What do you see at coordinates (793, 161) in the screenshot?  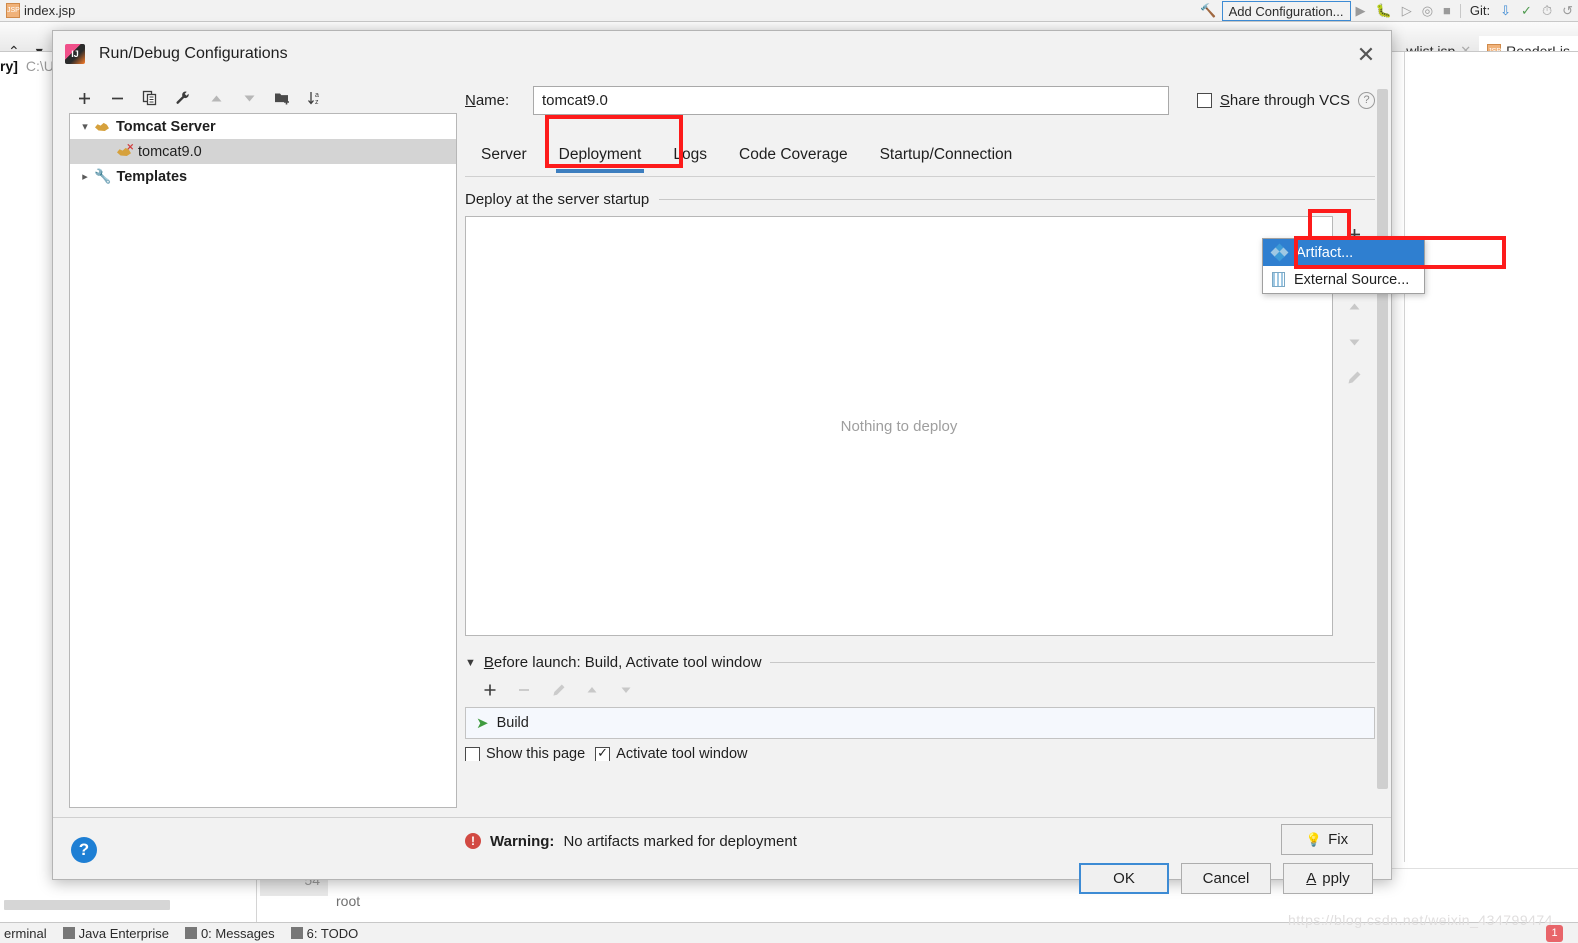 I see `tab-code-coverage: Code Coverage` at bounding box center [793, 161].